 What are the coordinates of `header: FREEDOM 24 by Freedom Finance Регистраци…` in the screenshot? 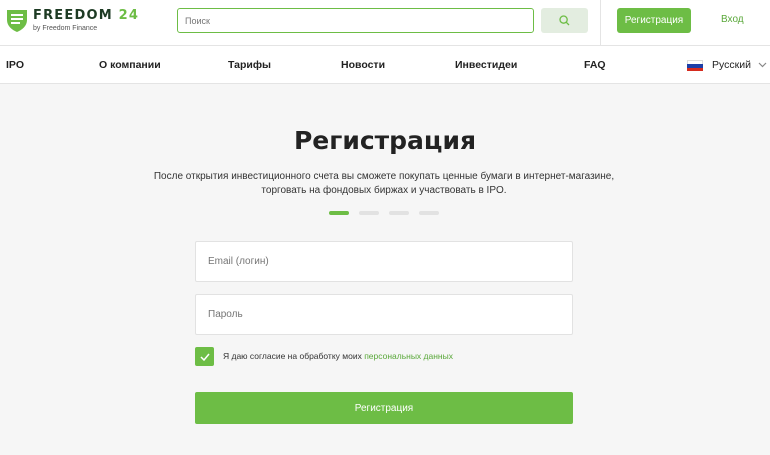 It's located at (385, 23).